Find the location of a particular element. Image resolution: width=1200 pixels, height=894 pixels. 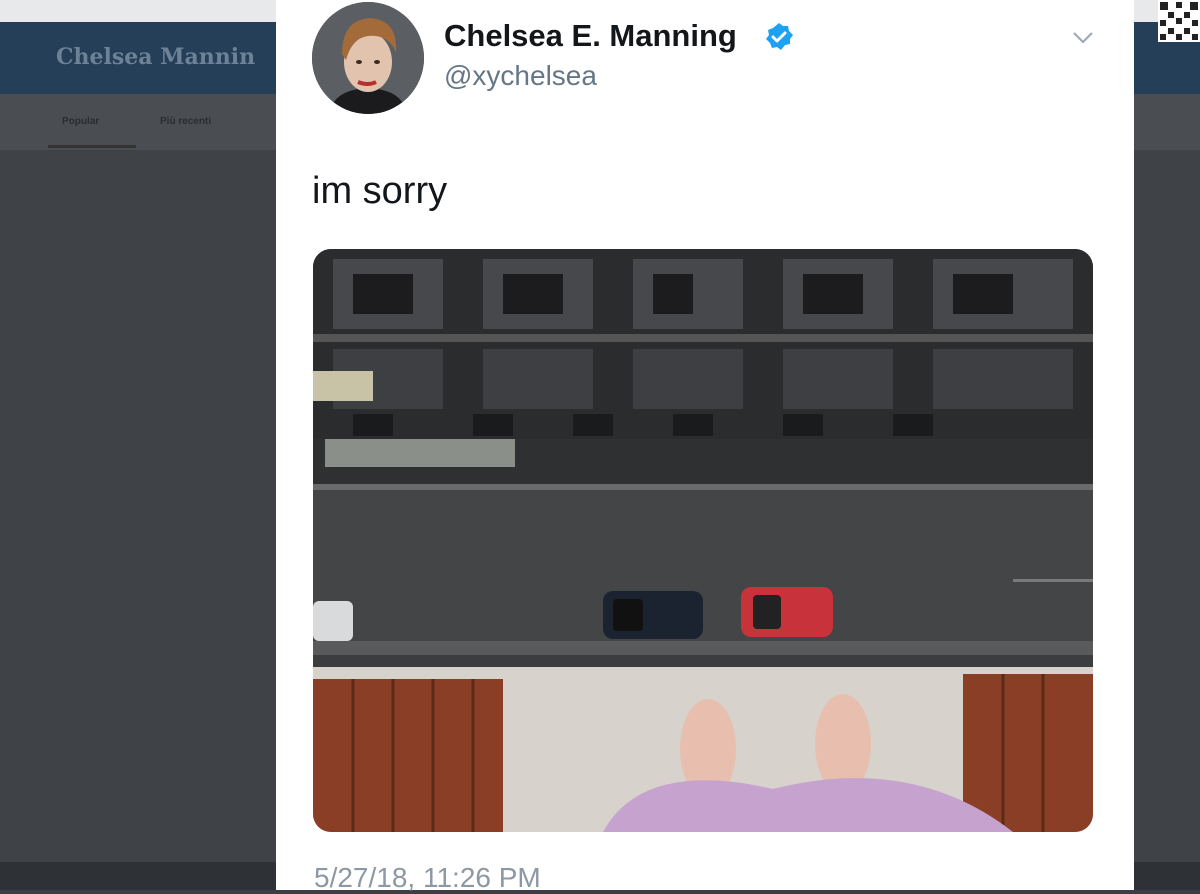

avatar-image is located at coordinates (368, 58).